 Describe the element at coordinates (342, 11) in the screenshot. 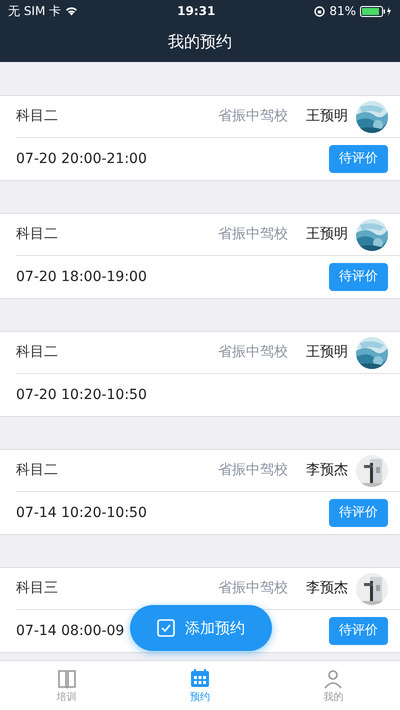

I see `battery-percent: 81%` at that location.